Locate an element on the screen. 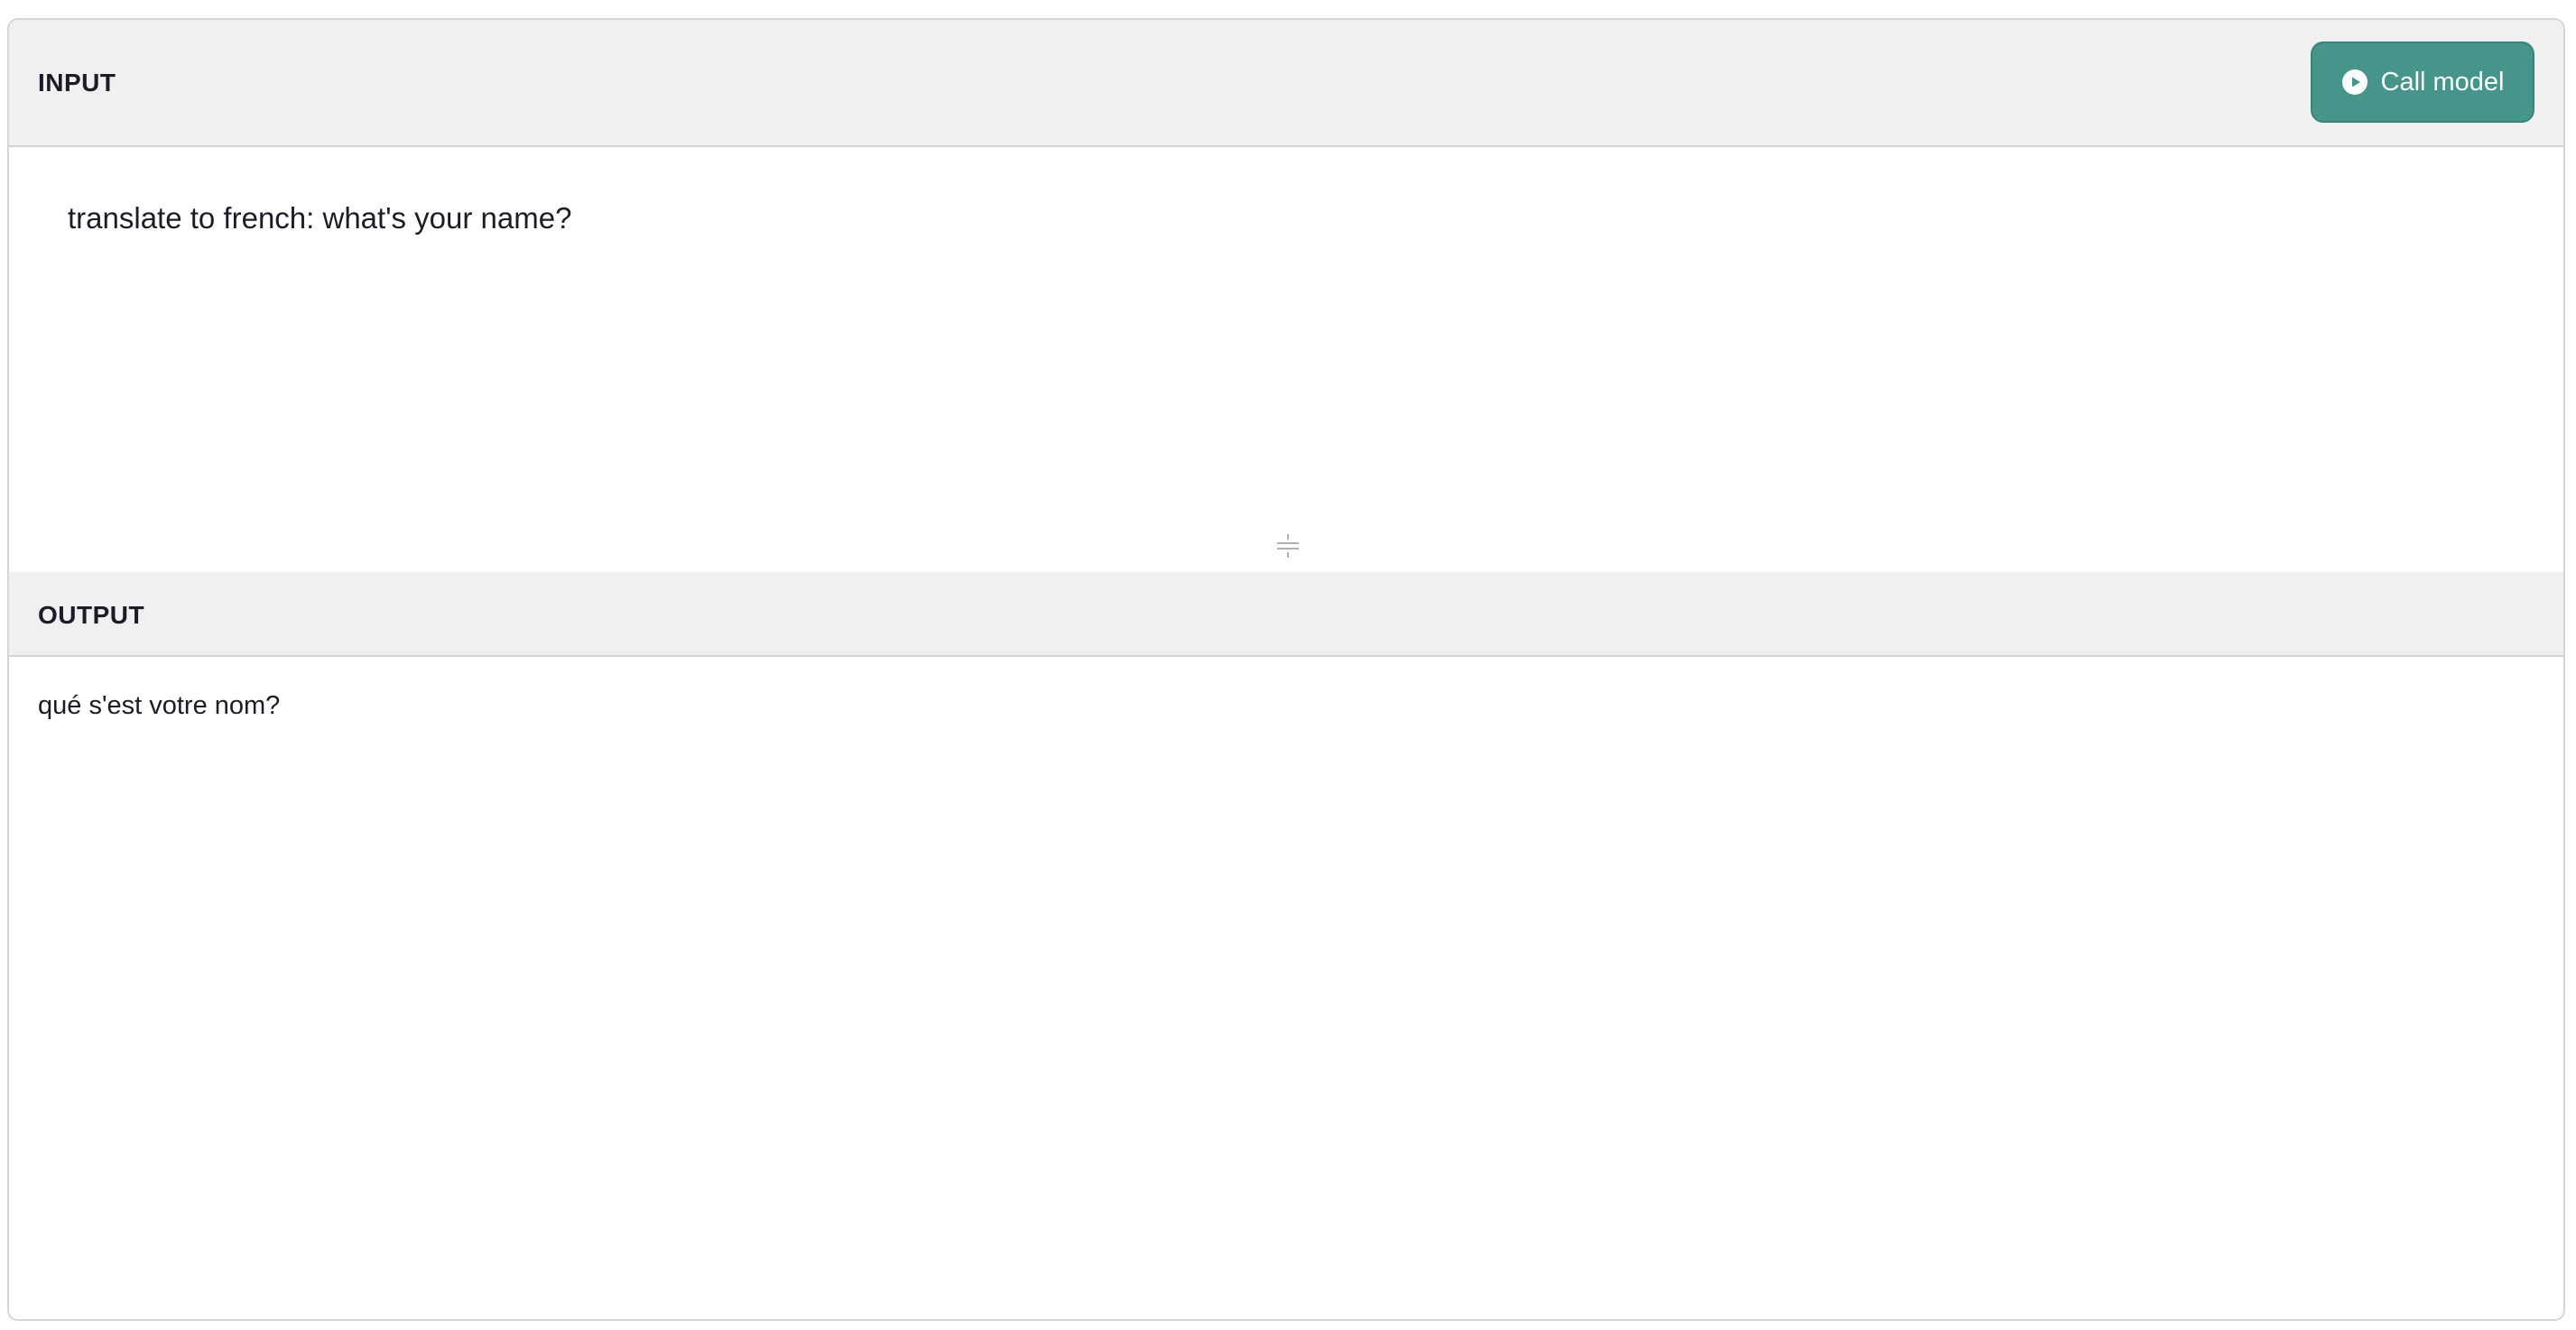 This screenshot has width=2576, height=1330. output-text: qué s'est votre nom? is located at coordinates (159, 706).